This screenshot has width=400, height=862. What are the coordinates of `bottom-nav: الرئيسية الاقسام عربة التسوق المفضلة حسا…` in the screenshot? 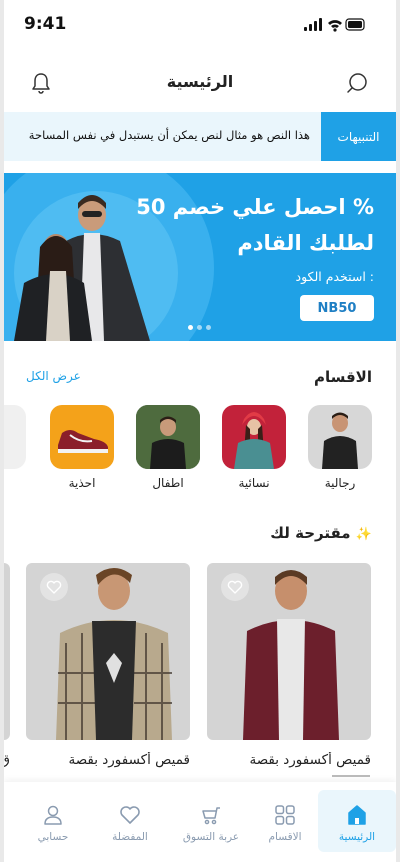 It's located at (200, 822).